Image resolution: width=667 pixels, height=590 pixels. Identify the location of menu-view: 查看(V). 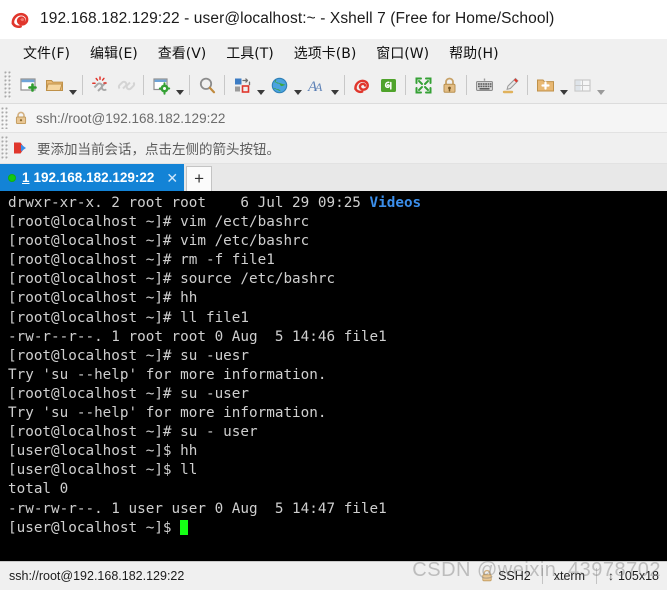
(182, 53).